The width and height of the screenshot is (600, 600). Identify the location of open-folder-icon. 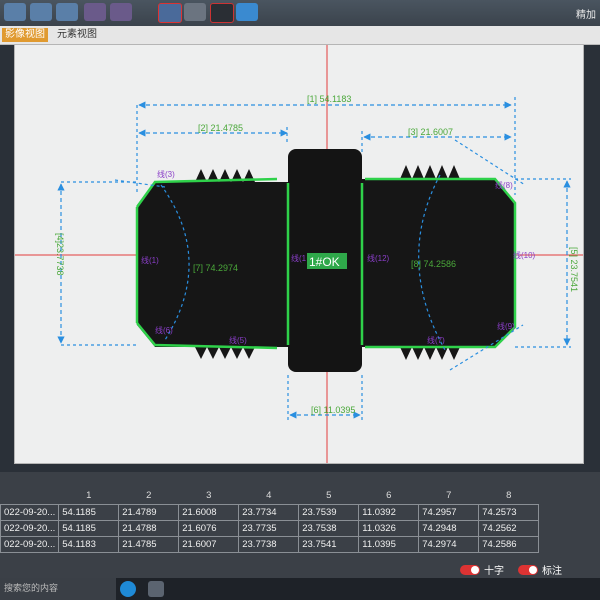
(41, 12).